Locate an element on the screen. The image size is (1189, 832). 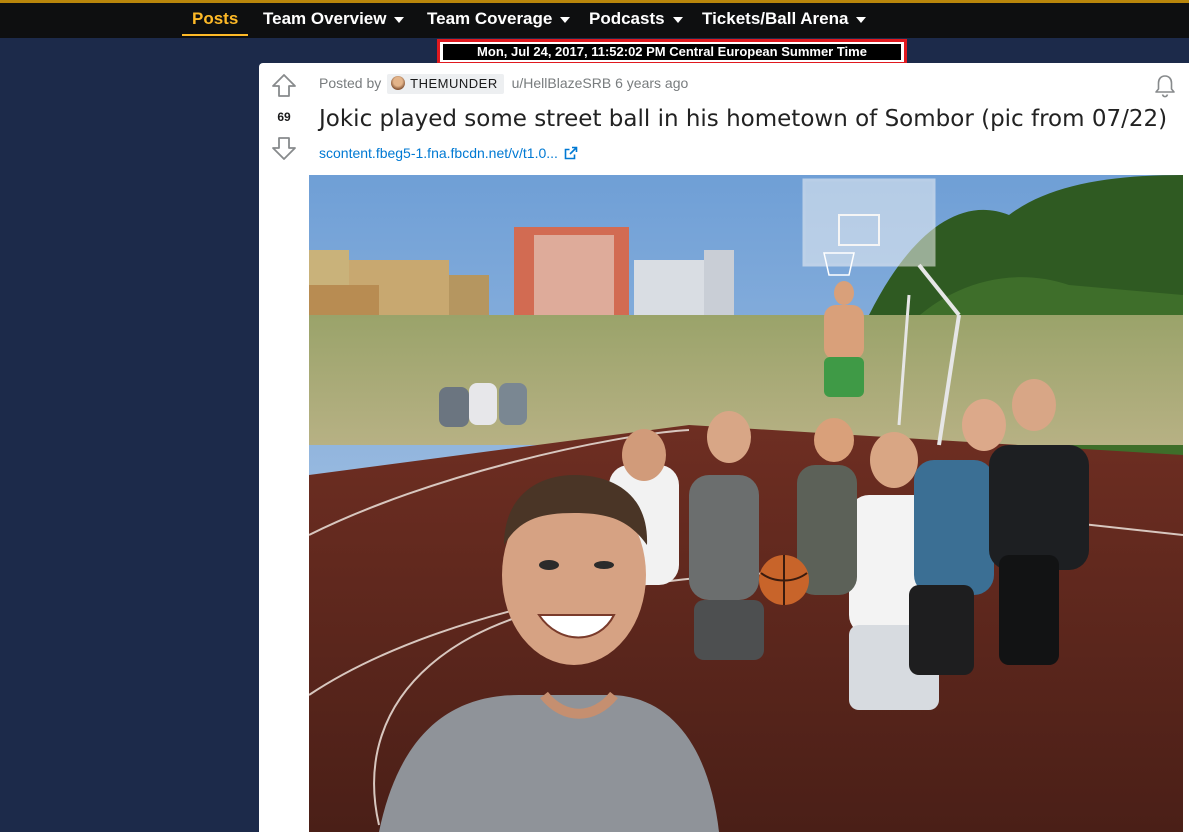
nav-tickets-label: Tickets/Ball Arena is located at coordinates (775, 18).